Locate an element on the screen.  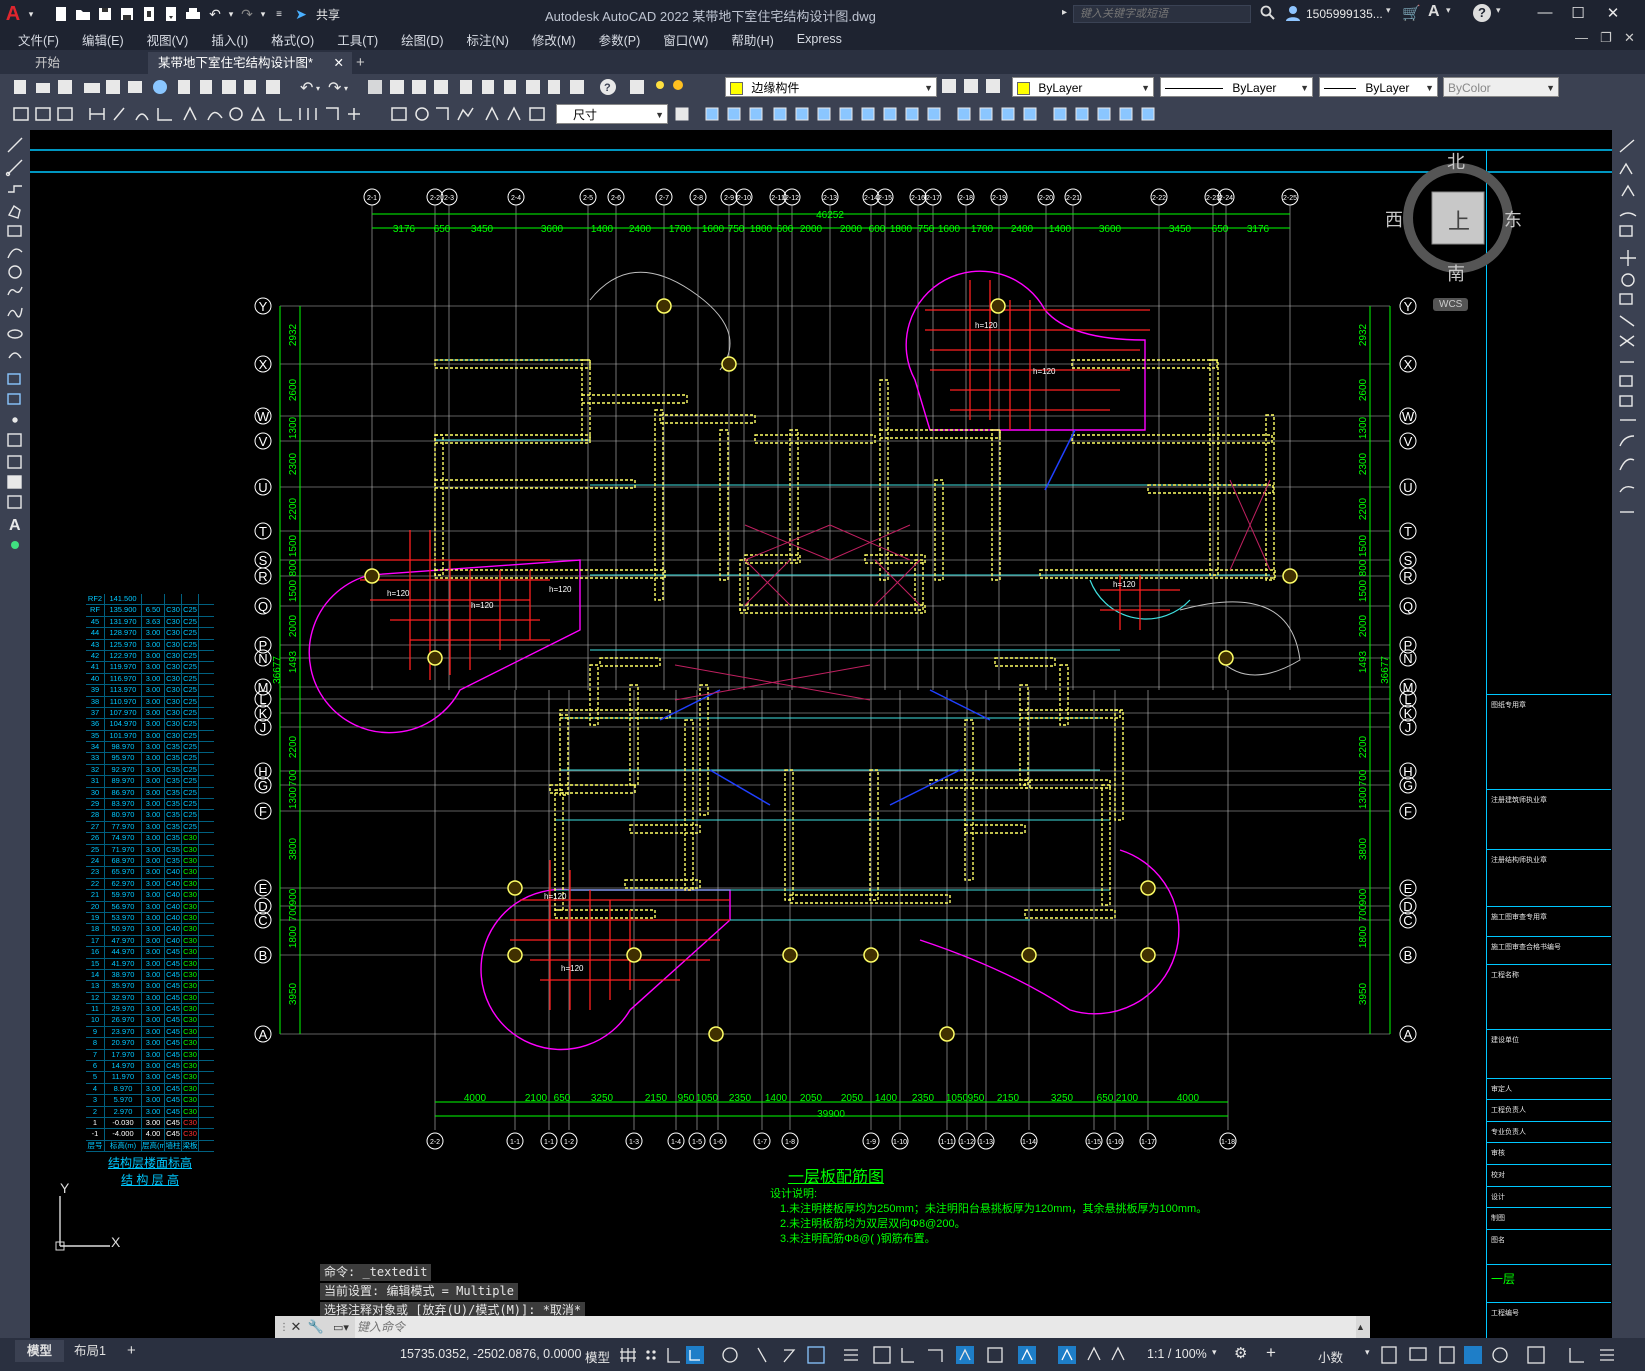
menu-help: 帮助(H) is located at coordinates (751, 39).